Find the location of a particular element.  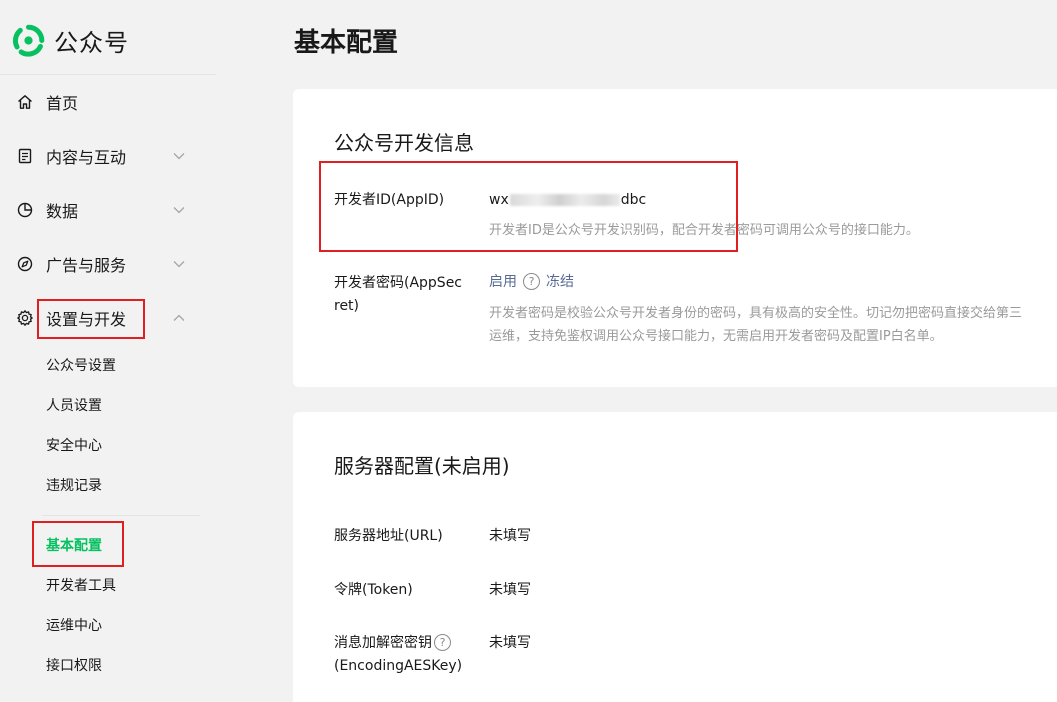

sidebar-item-label: 数据 is located at coordinates (62, 211).